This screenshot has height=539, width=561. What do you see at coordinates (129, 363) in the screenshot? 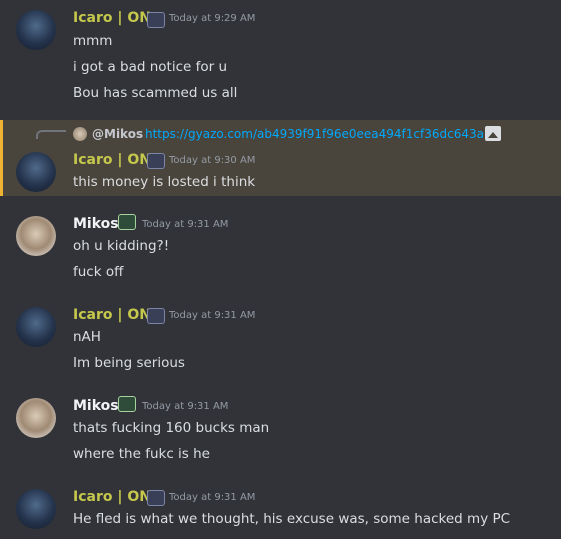
I see `message-line: Im being serious` at bounding box center [129, 363].